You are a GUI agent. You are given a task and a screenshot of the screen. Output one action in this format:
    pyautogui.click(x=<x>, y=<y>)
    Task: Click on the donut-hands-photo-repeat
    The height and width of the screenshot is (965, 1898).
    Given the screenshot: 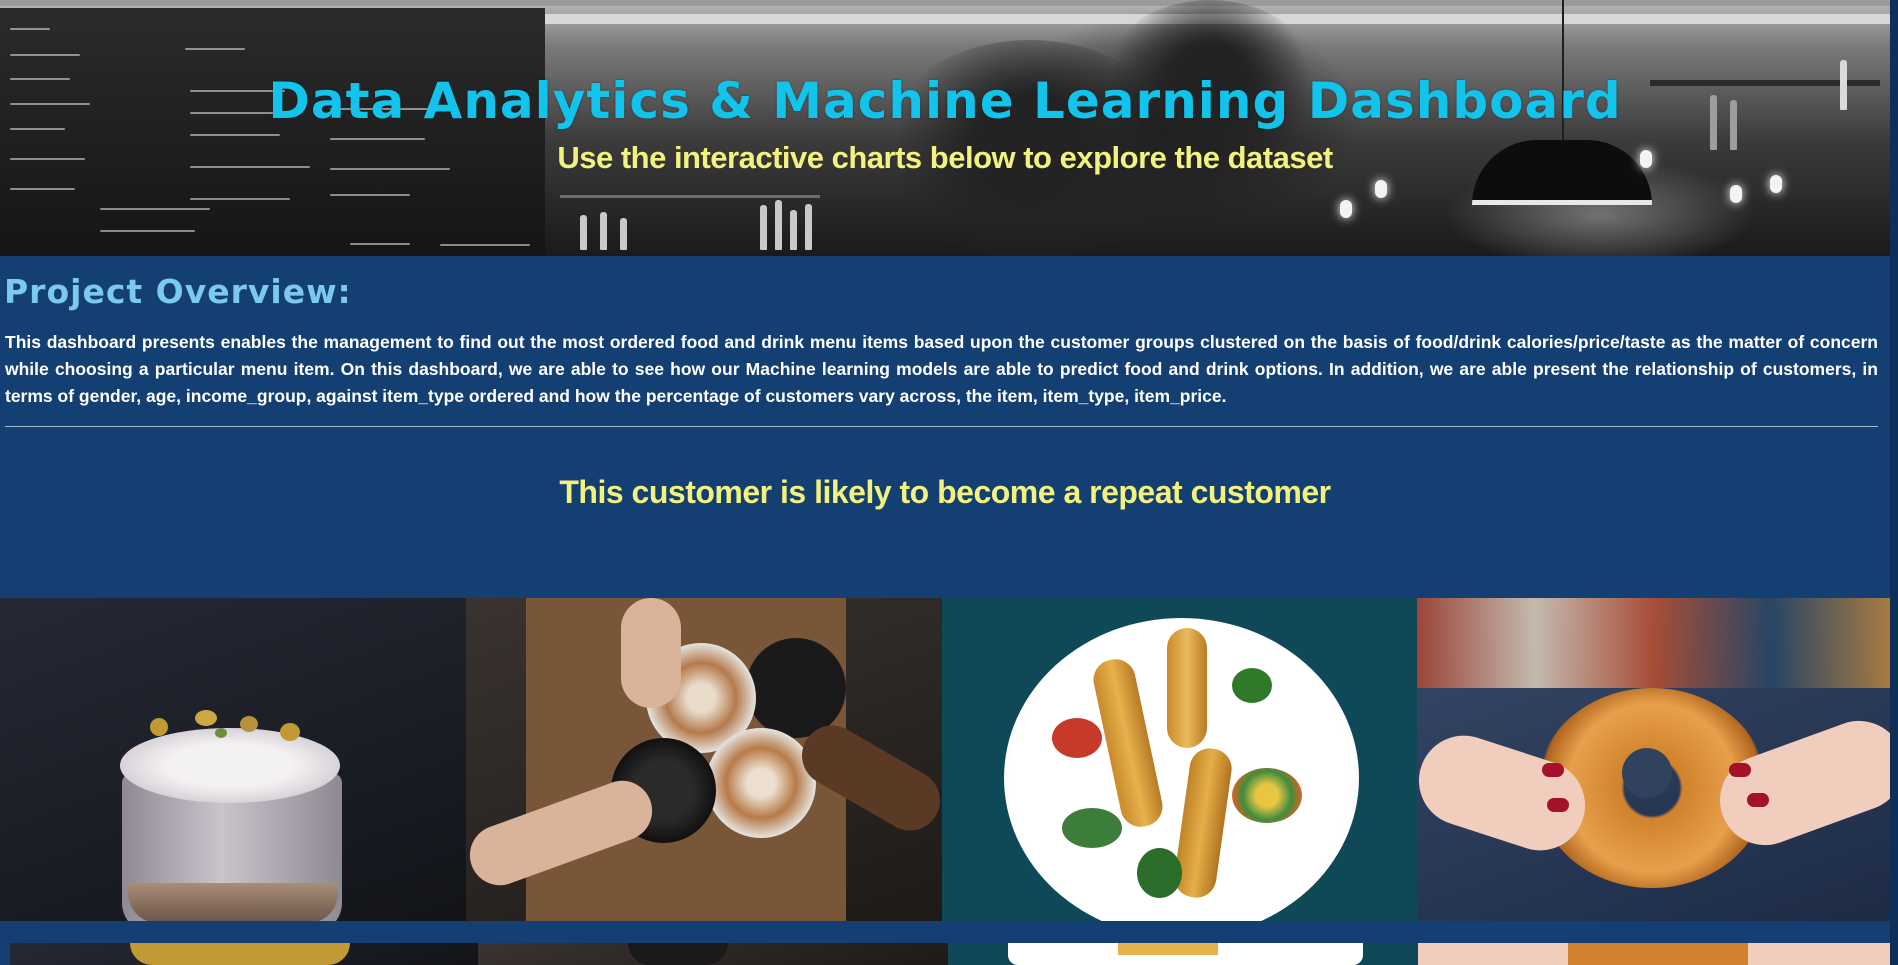 What is the action you would take?
    pyautogui.click(x=1654, y=954)
    